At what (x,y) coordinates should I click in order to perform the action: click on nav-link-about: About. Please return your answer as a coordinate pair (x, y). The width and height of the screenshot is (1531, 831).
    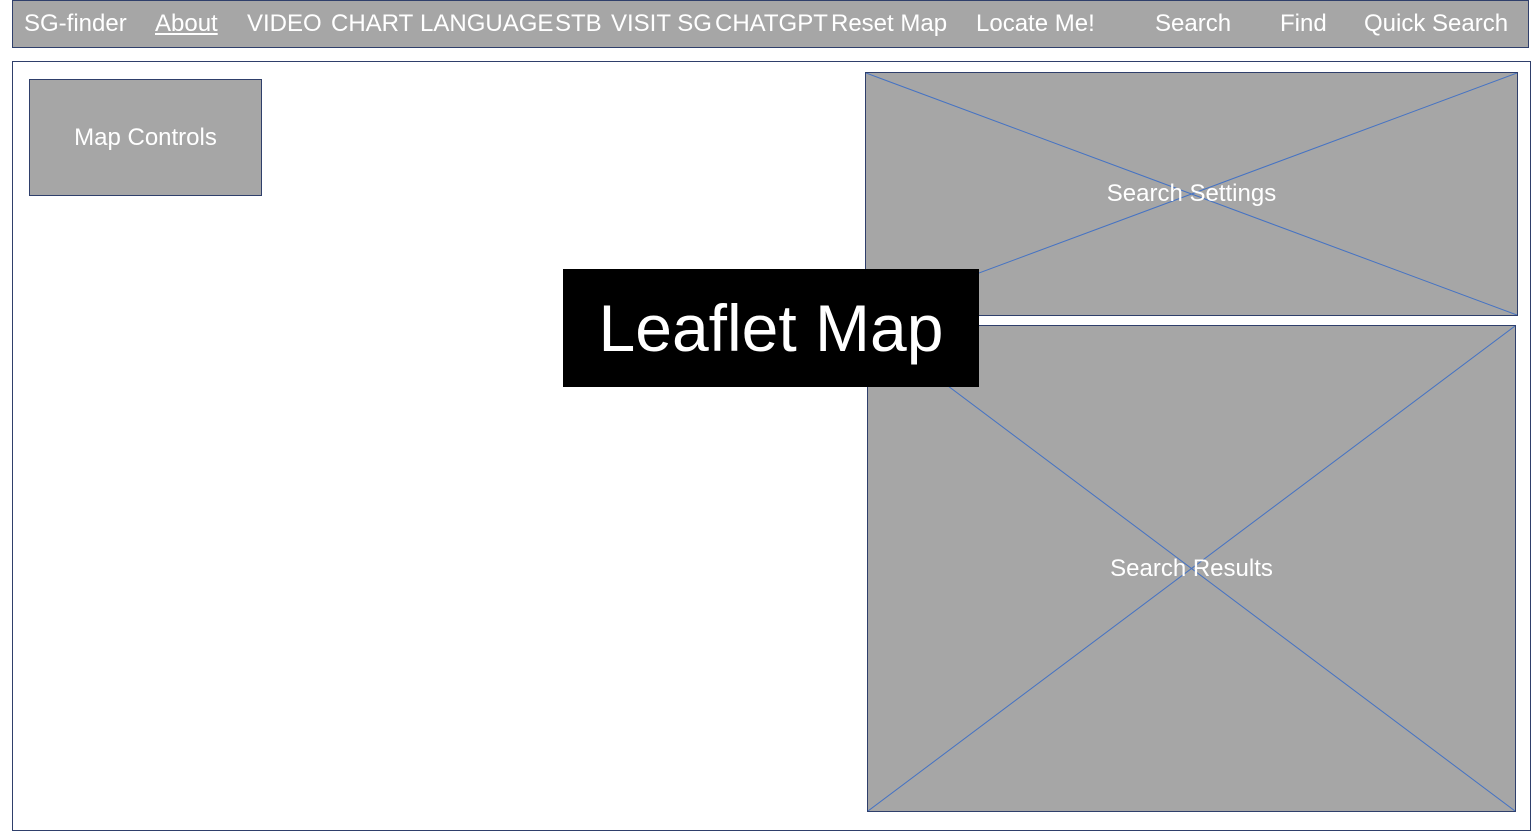
    Looking at the image, I should click on (186, 24).